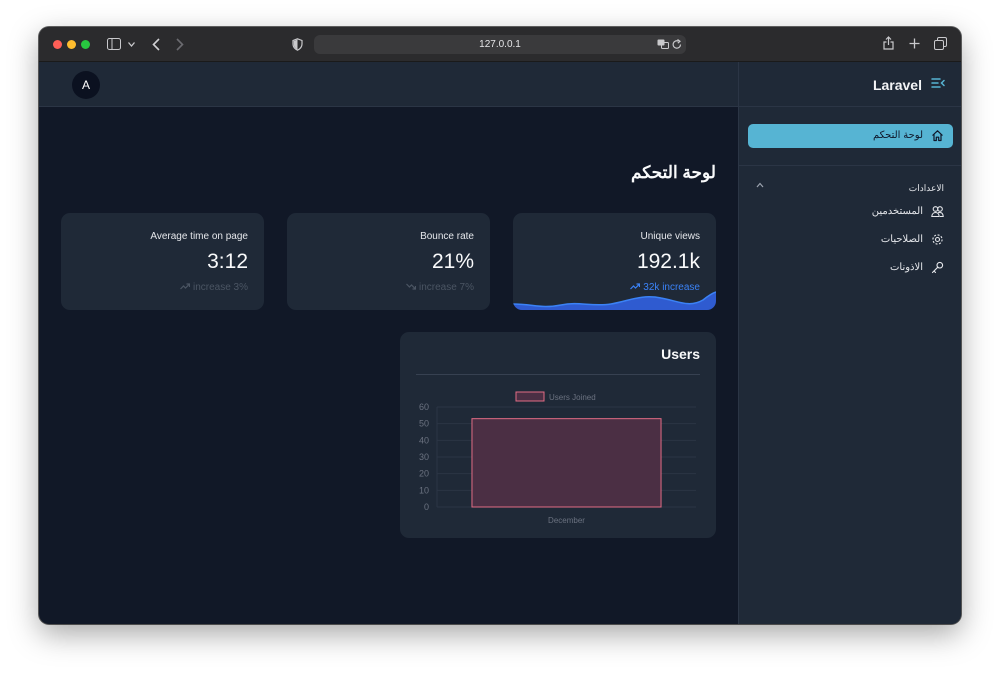 The width and height of the screenshot is (1000, 676). What do you see at coordinates (57, 44) in the screenshot?
I see `close-window-button` at bounding box center [57, 44].